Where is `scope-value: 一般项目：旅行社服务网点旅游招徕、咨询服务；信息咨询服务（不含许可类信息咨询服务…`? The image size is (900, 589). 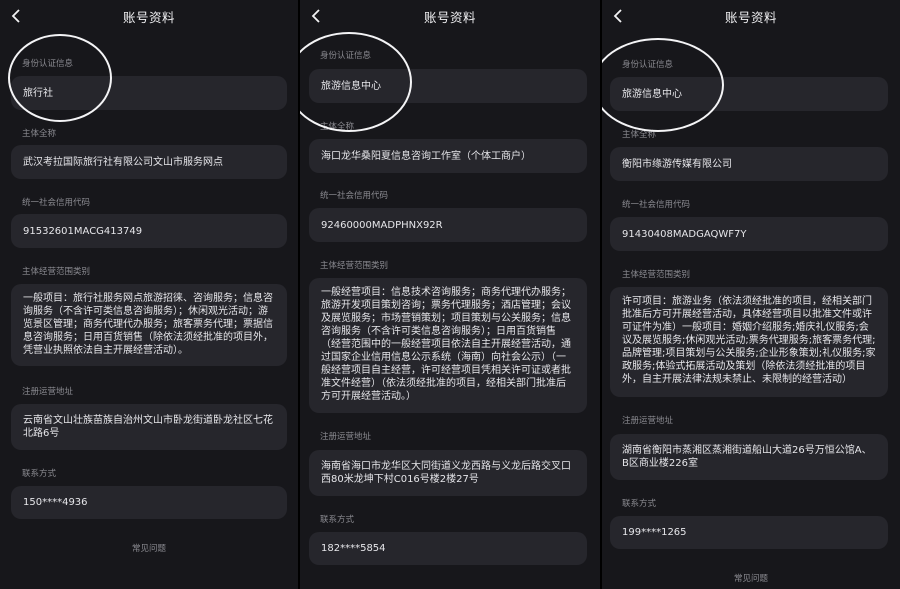 scope-value: 一般项目：旅行社服务网点旅游招徕、咨询服务；信息咨询服务（不含许可类信息咨询服务… is located at coordinates (149, 325).